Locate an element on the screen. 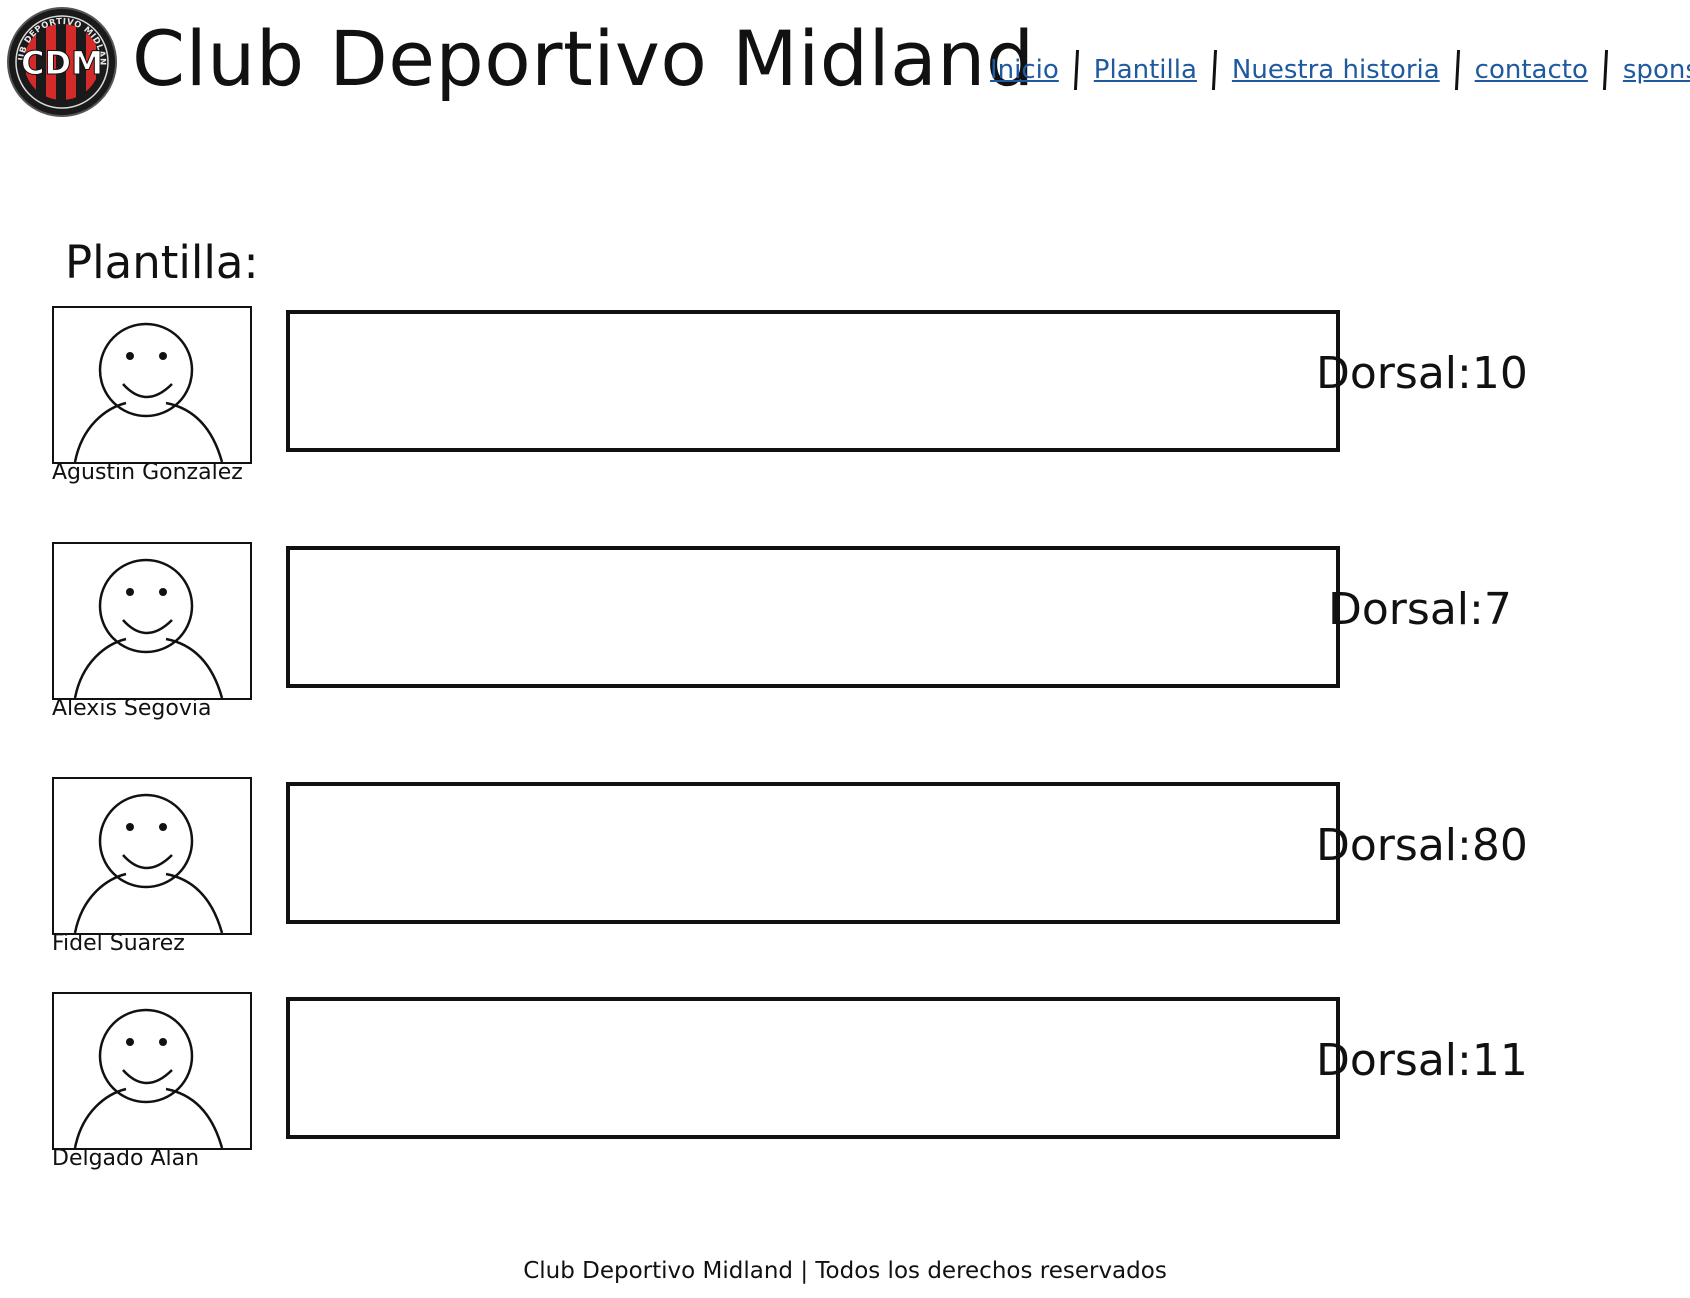 The width and height of the screenshot is (1690, 1298). site-title: Club Deportivo Midland is located at coordinates (583, 58).